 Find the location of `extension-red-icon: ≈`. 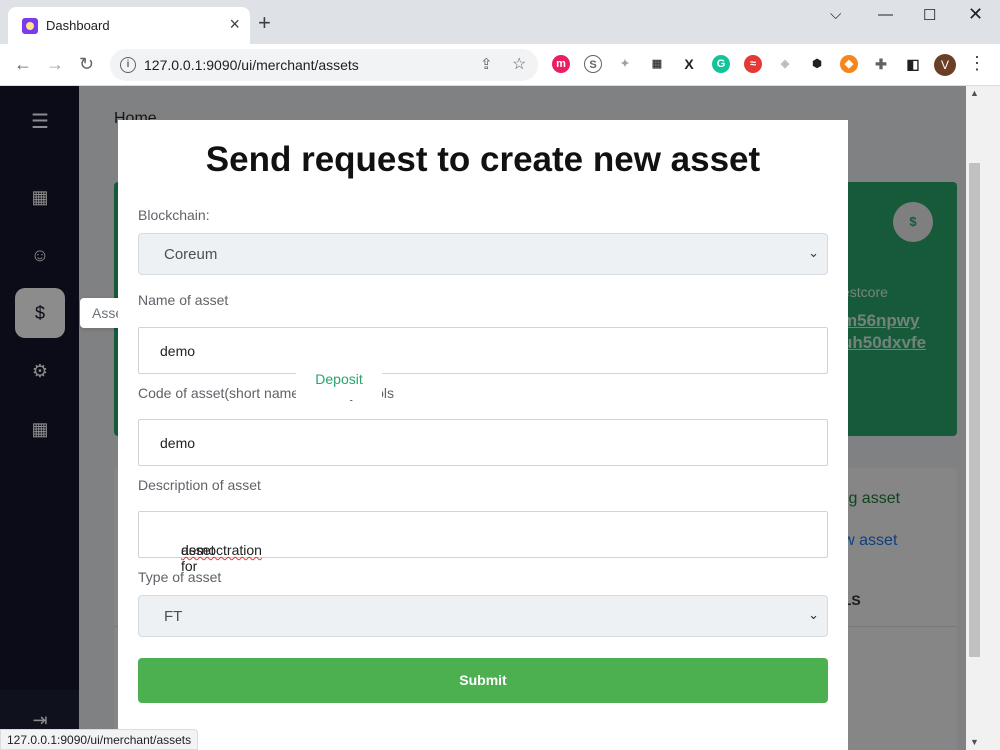

extension-red-icon: ≈ is located at coordinates (753, 64).